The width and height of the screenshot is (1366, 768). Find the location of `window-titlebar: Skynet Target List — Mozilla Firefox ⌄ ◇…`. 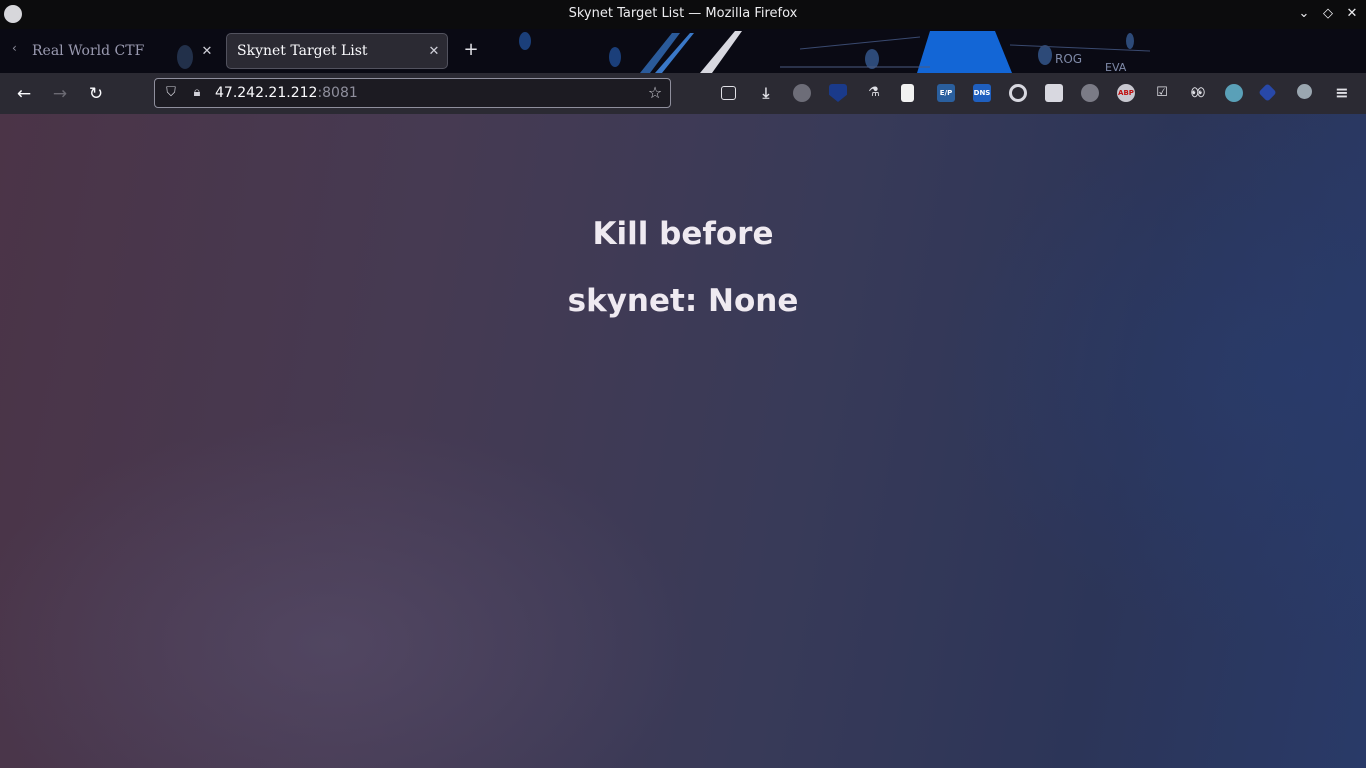

window-titlebar: Skynet Target List — Mozilla Firefox ⌄ ◇… is located at coordinates (683, 14).